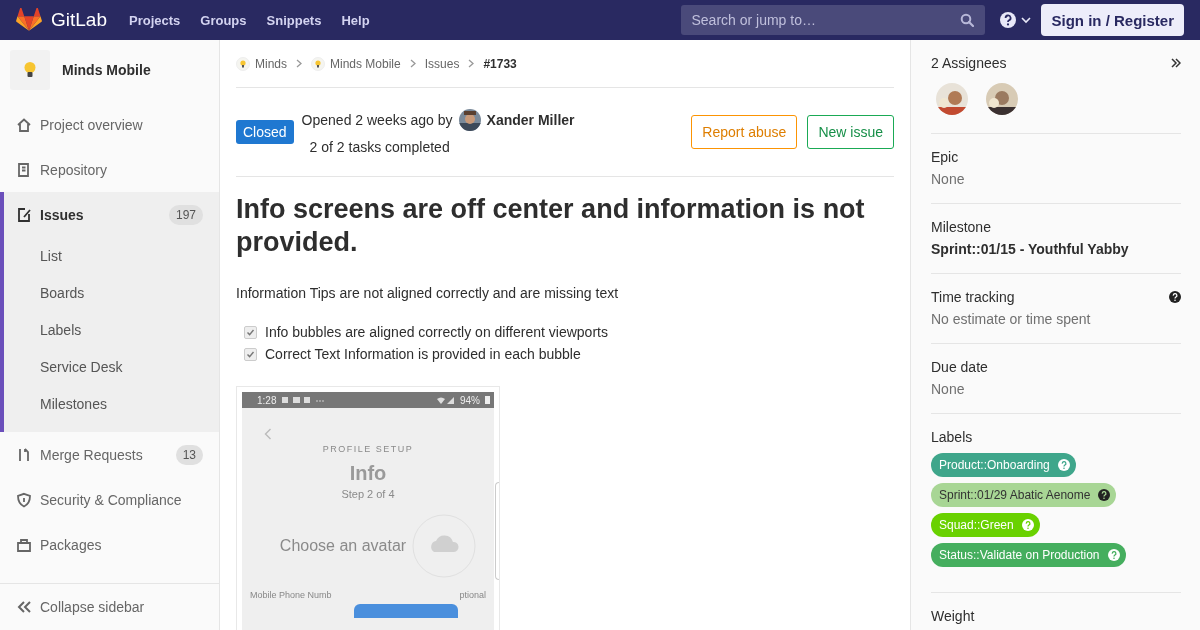  What do you see at coordinates (551, 226) in the screenshot?
I see `issue-title: Info screens are off center and information is not provided.` at bounding box center [551, 226].